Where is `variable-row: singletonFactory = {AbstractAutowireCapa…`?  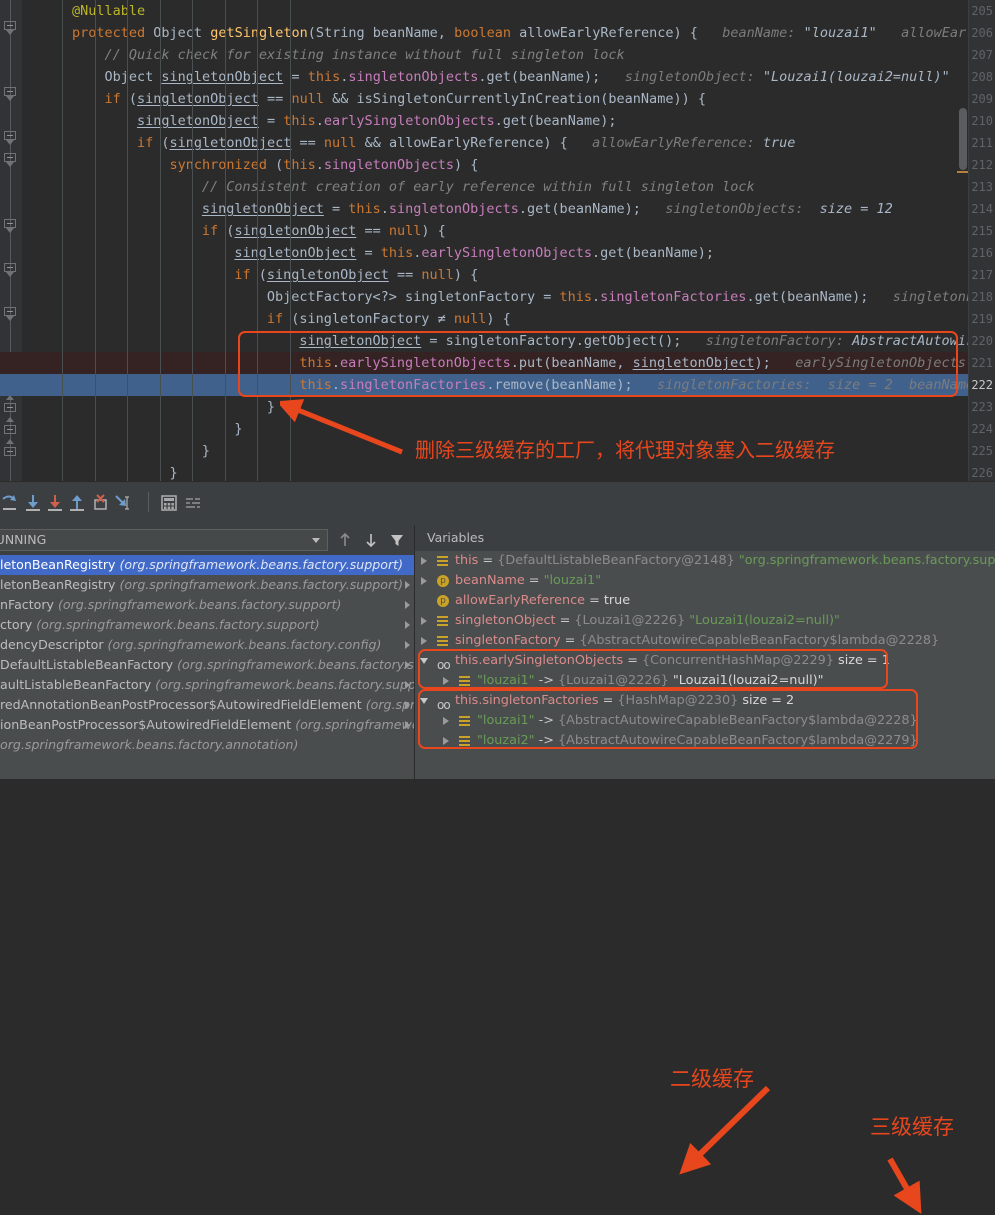
variable-row: singletonFactory = {AbstractAutowireCapa… is located at coordinates (705, 641).